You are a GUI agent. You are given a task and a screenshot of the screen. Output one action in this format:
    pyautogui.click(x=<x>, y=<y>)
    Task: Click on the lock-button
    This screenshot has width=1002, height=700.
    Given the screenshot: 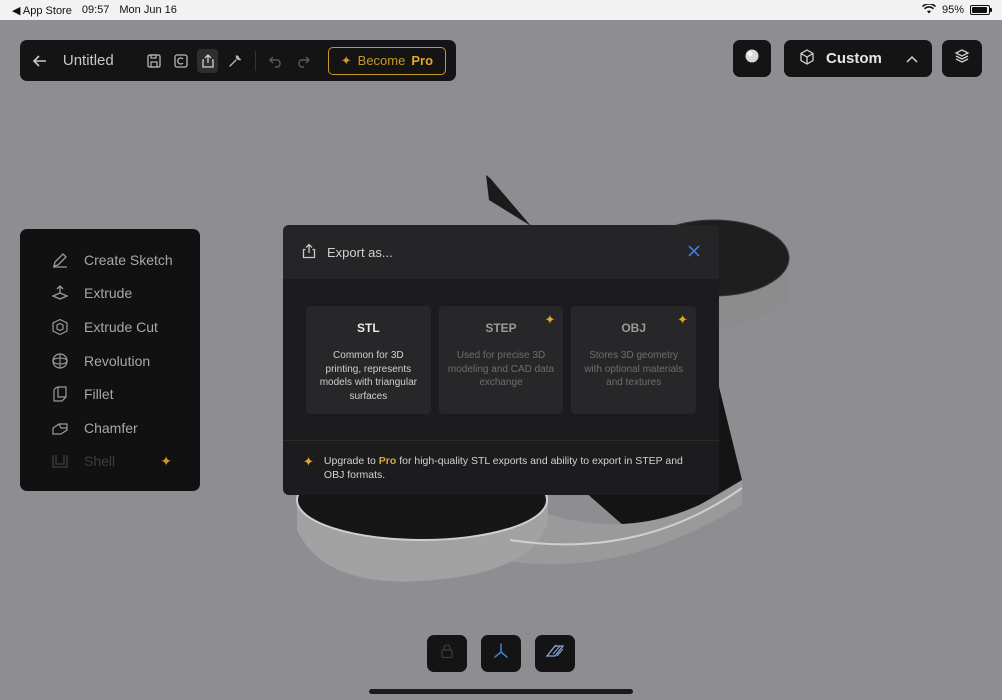 What is the action you would take?
    pyautogui.click(x=447, y=653)
    